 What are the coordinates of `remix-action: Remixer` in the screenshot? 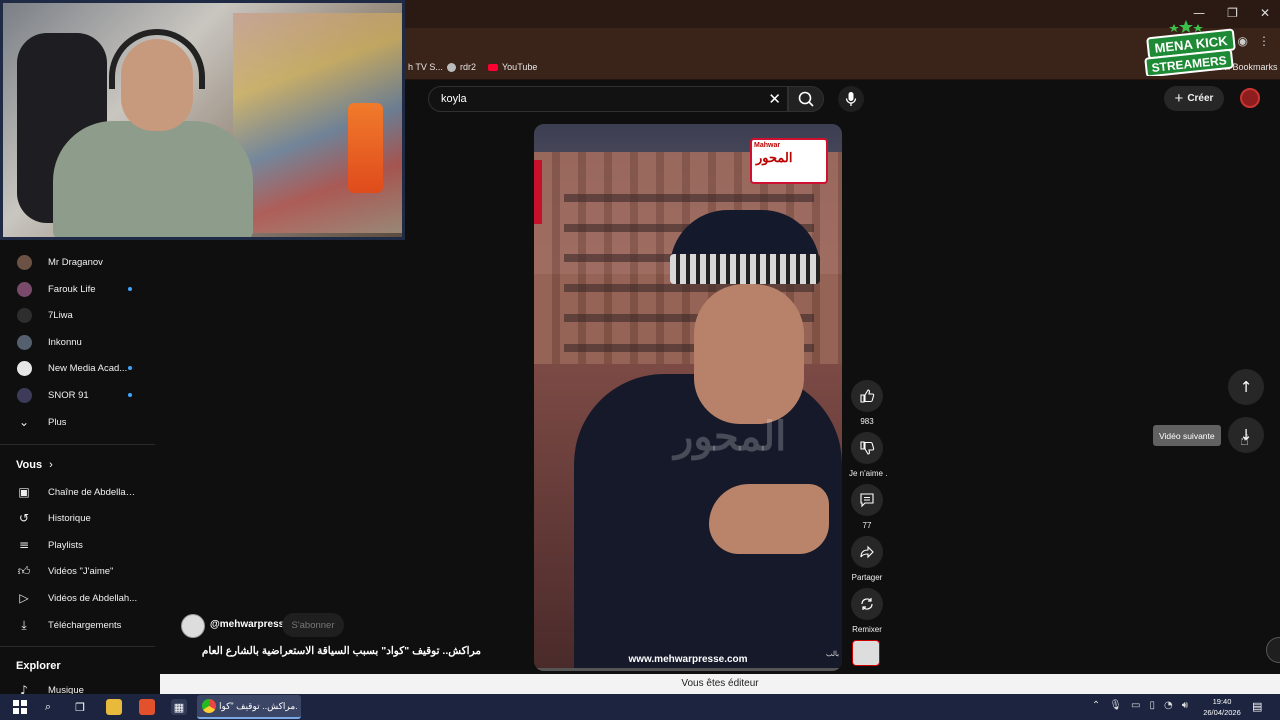 It's located at (867, 611).